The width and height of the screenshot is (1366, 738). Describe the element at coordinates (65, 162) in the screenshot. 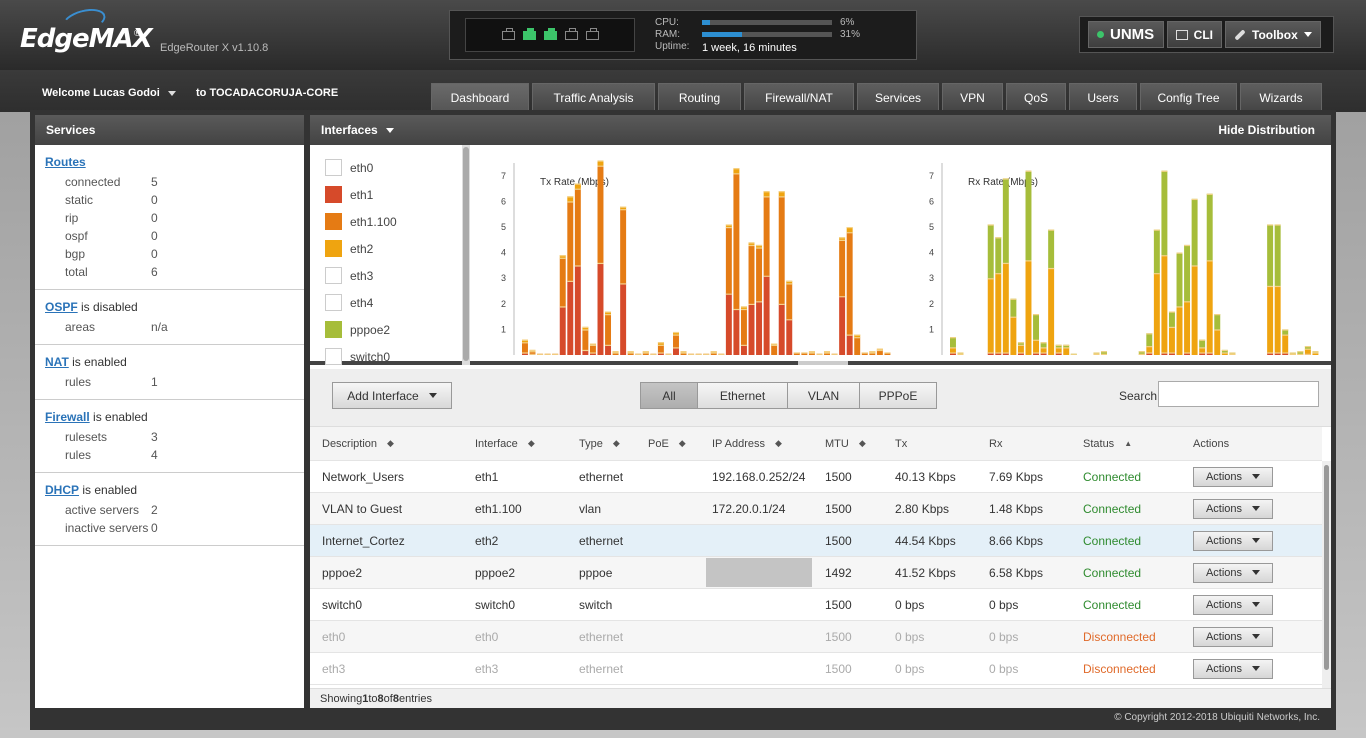

I see `routes-link: Routes` at that location.